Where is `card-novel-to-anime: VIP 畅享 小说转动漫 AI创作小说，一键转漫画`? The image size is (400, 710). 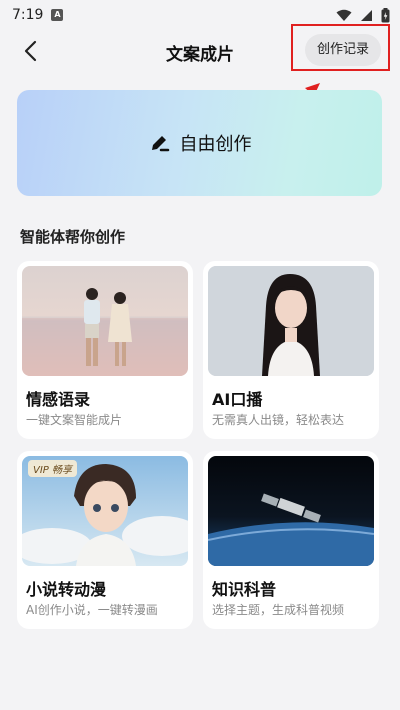 card-novel-to-anime: VIP 畅享 小说转动漫 AI创作小说，一键转漫画 is located at coordinates (105, 540).